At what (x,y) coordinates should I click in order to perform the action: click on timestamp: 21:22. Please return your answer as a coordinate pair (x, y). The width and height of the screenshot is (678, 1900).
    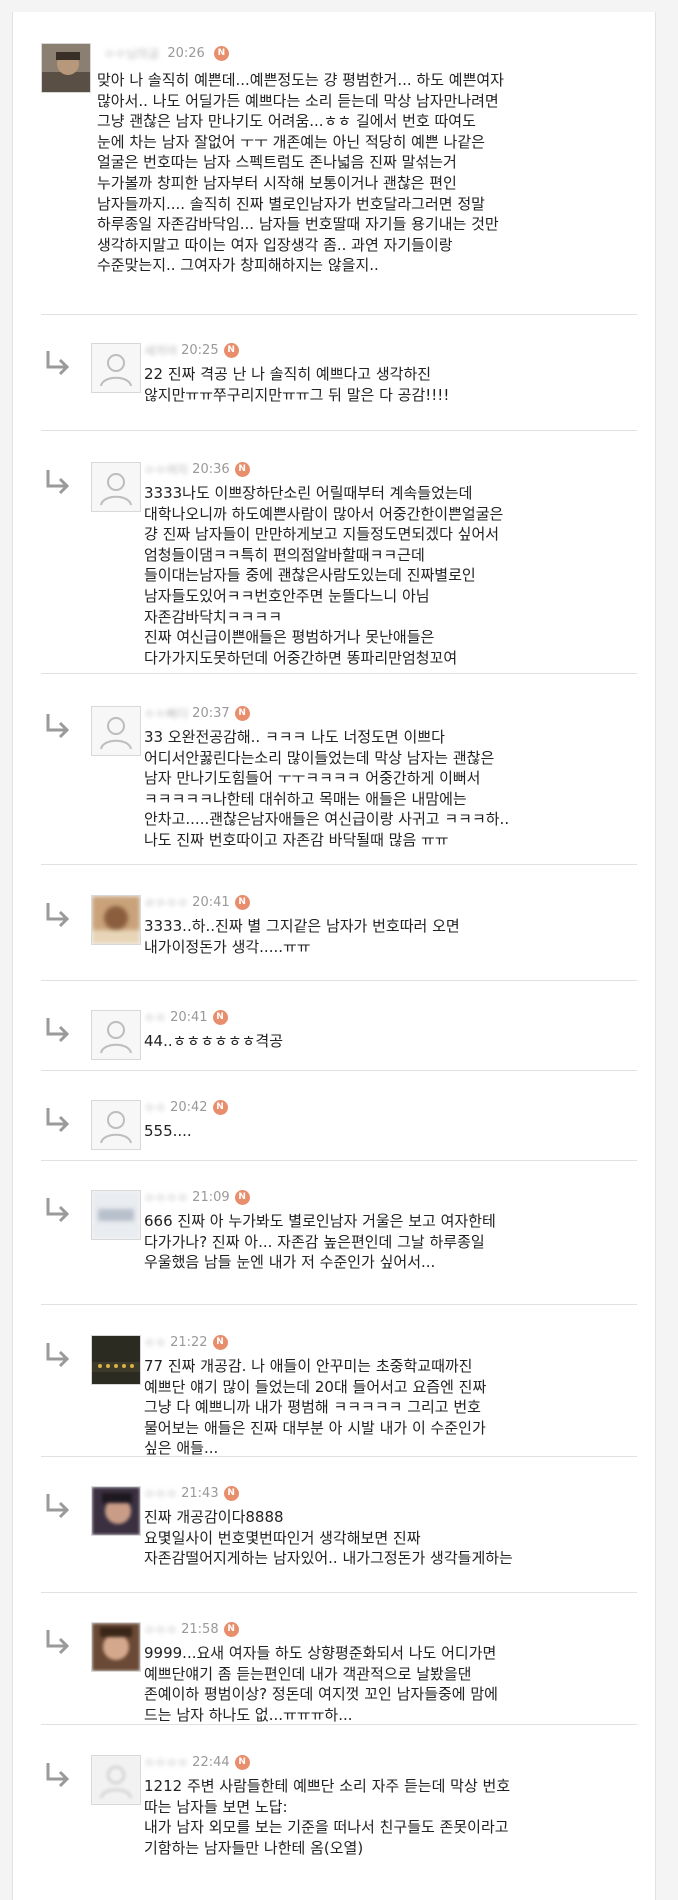
    Looking at the image, I should click on (189, 1342).